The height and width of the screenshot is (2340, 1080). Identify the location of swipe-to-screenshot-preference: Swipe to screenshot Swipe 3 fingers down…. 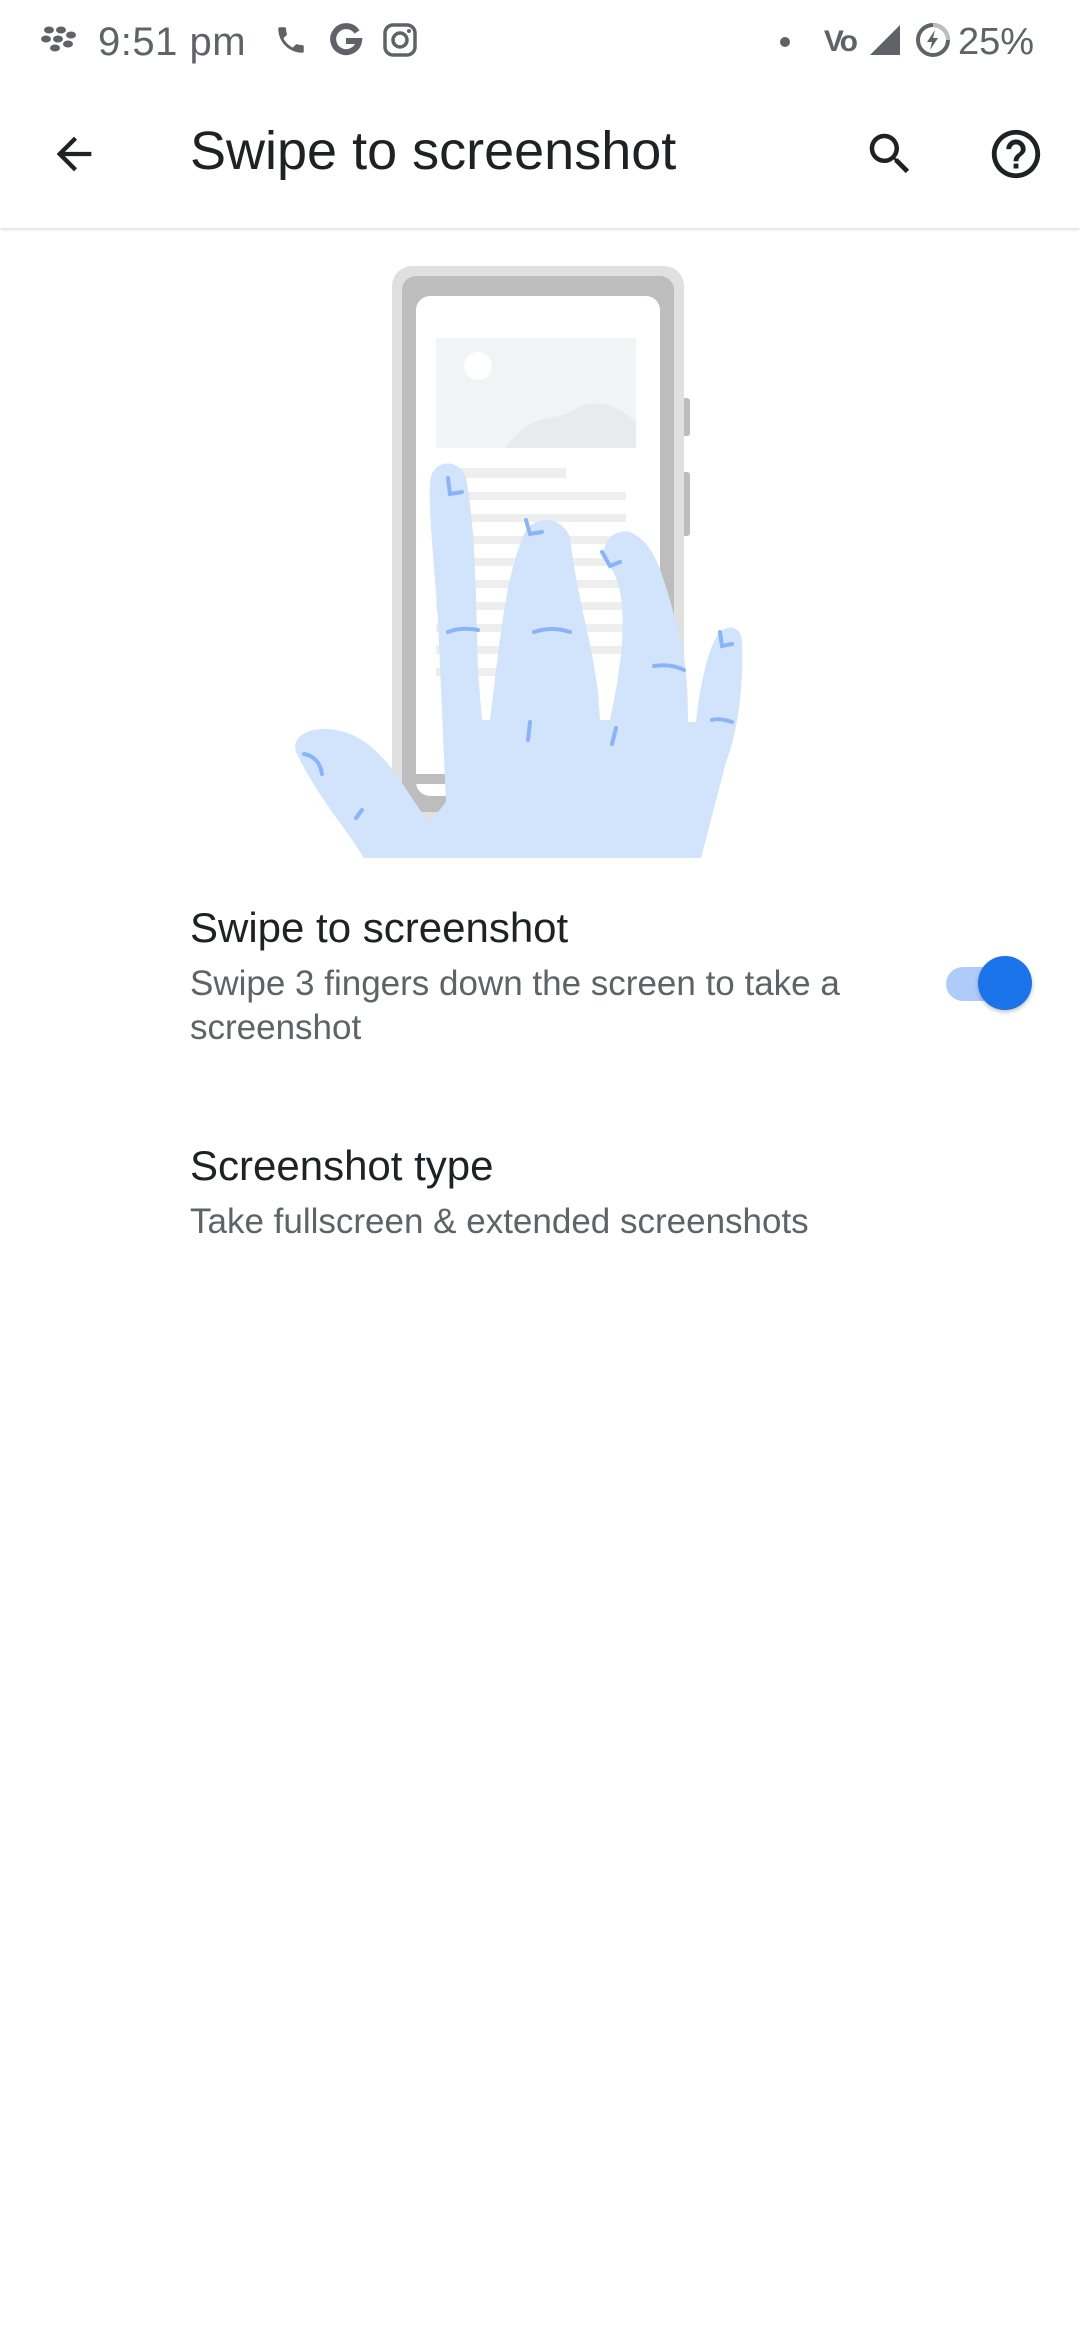
(540, 980).